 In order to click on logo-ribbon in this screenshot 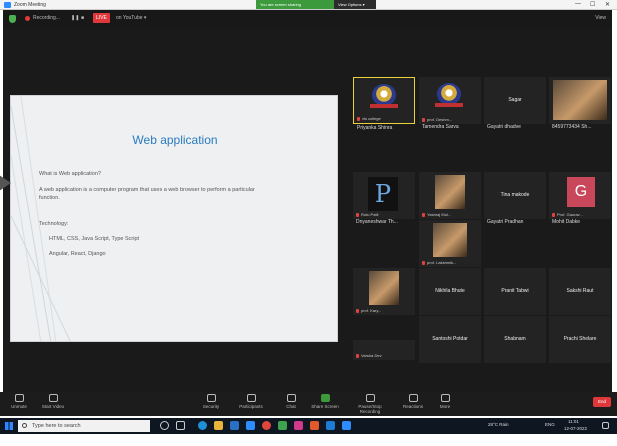, I will do `click(449, 105)`.